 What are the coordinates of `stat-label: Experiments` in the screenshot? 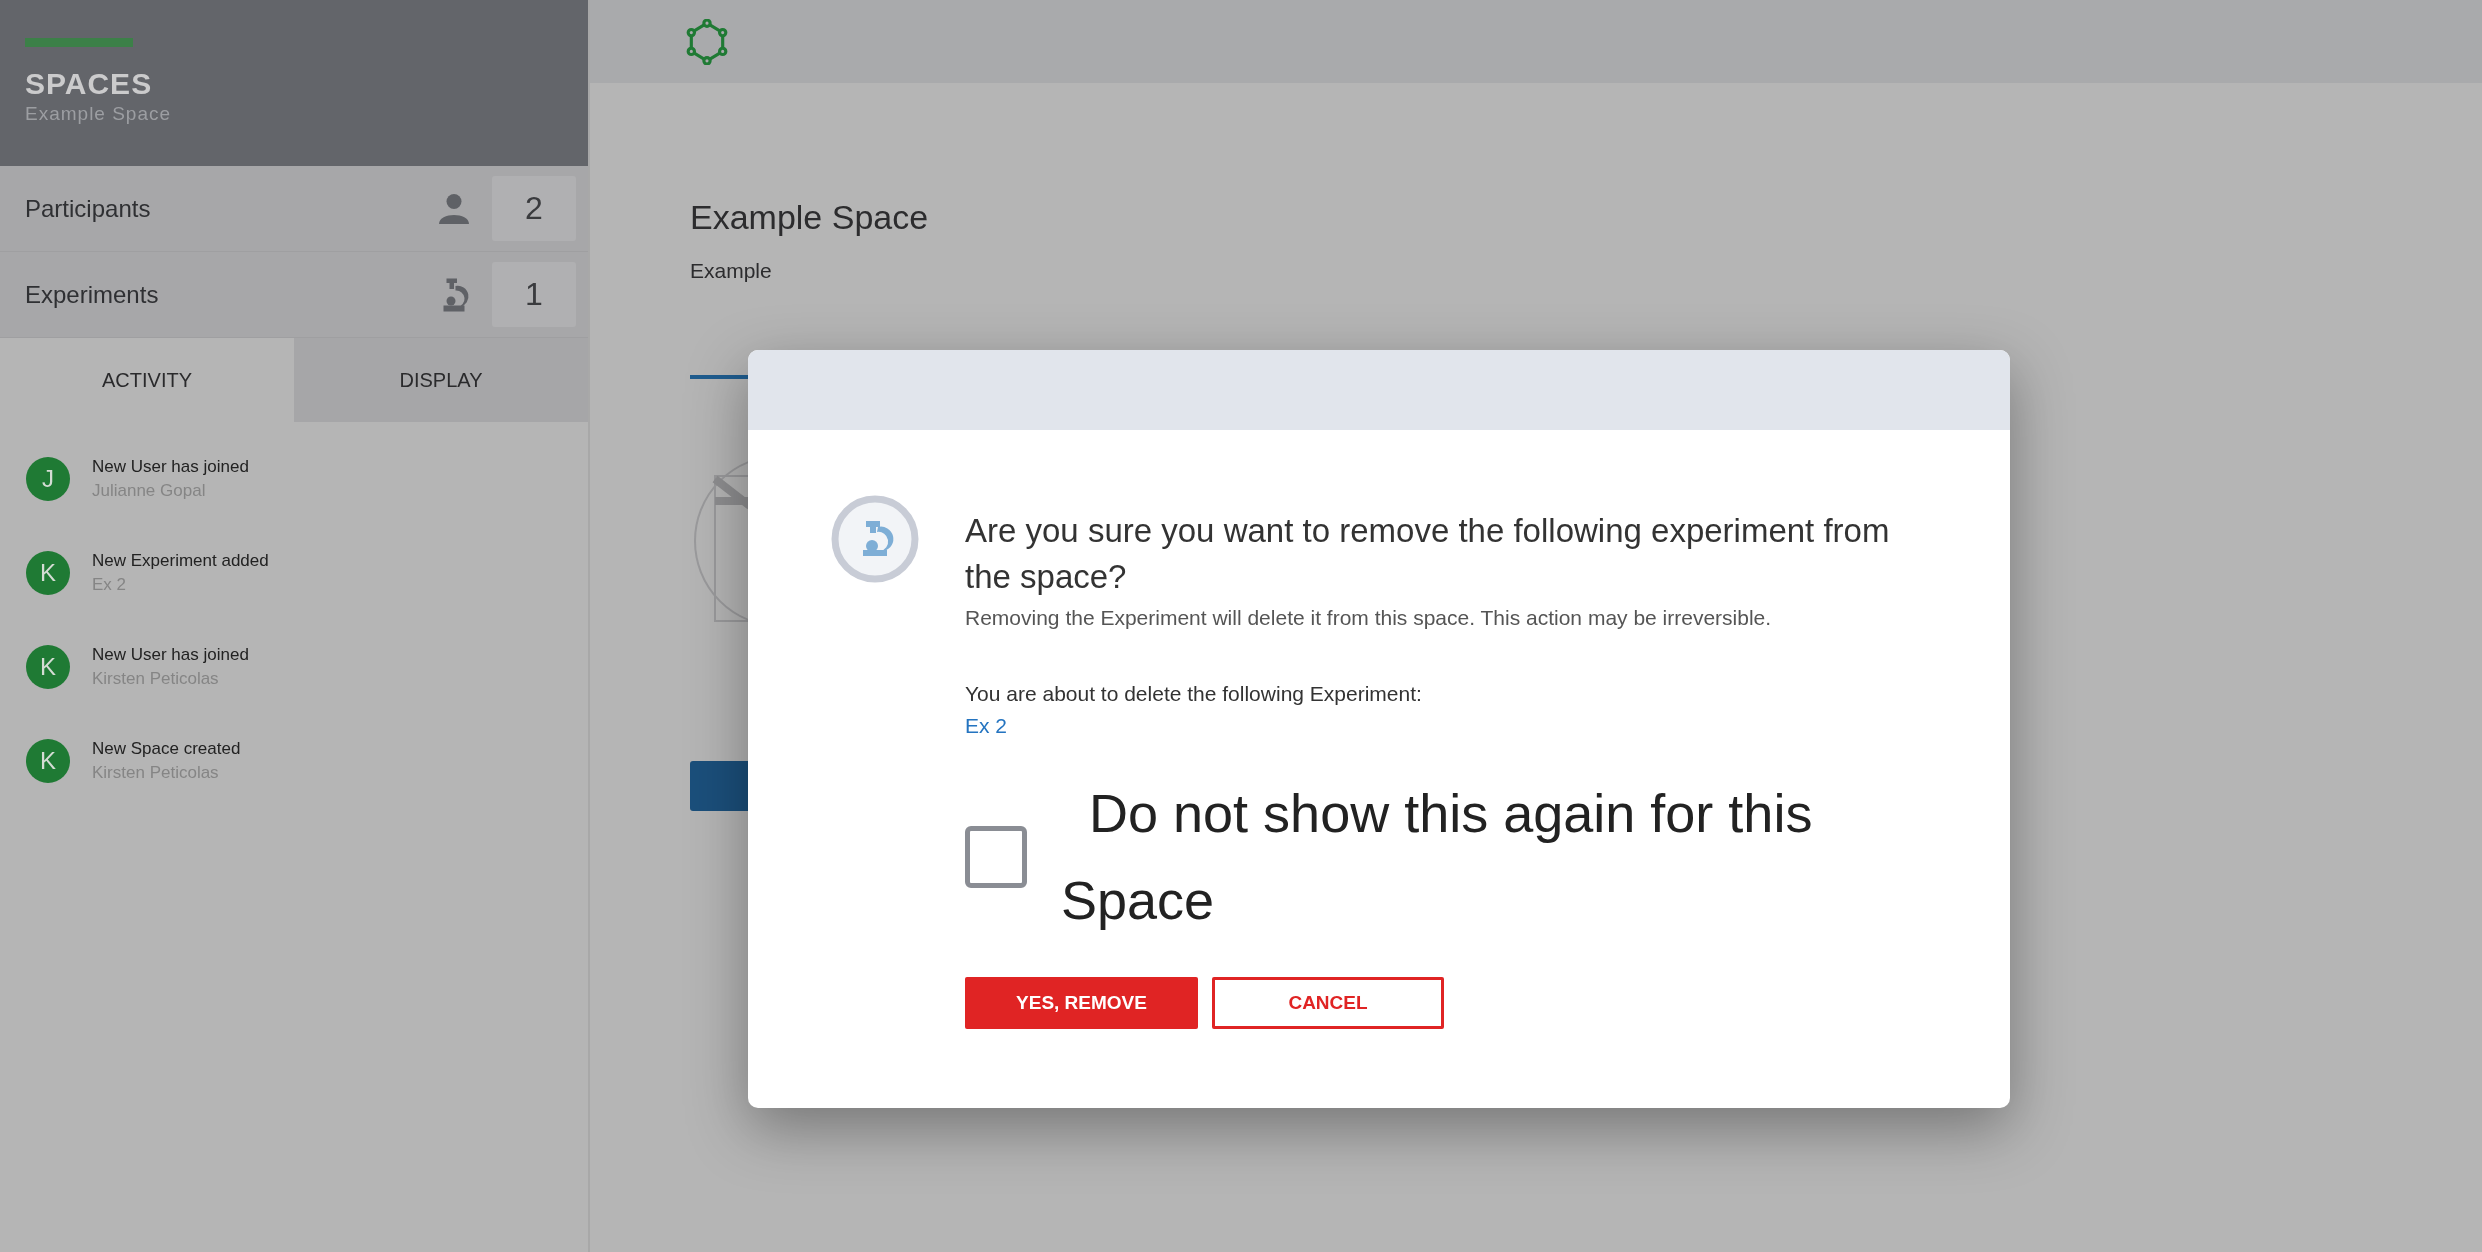 It's located at (92, 294).